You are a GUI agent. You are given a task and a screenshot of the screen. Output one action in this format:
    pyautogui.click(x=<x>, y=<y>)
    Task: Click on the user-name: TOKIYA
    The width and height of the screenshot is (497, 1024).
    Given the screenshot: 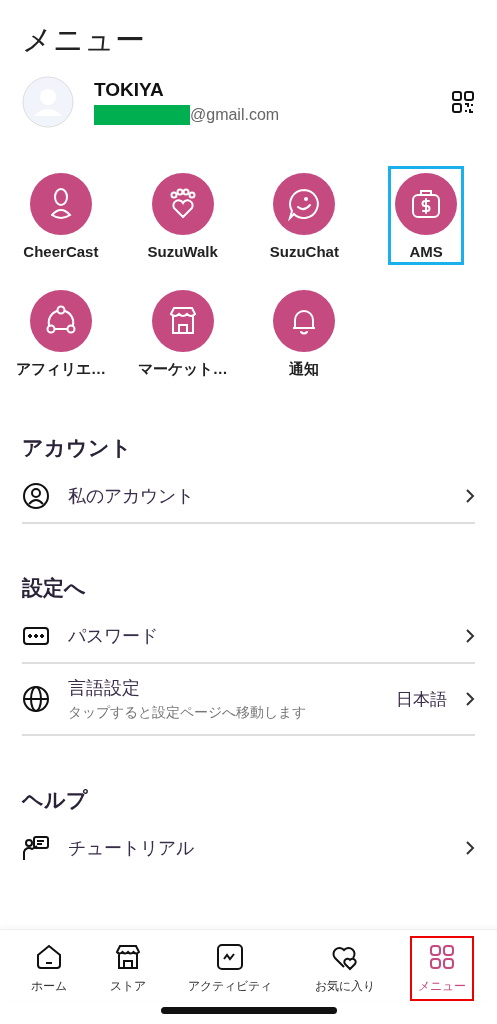 What is the action you would take?
    pyautogui.click(x=129, y=90)
    